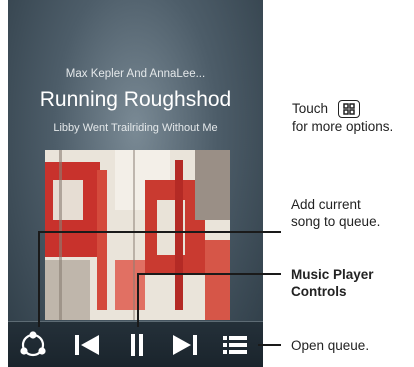  What do you see at coordinates (332, 283) in the screenshot?
I see `controls-callout: Music Player Controls` at bounding box center [332, 283].